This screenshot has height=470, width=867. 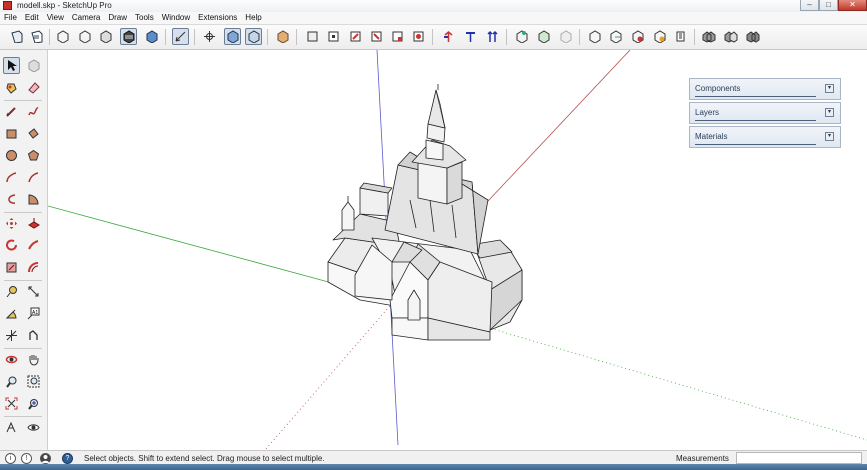 I want to click on axes-tool-icon, so click(x=11, y=335).